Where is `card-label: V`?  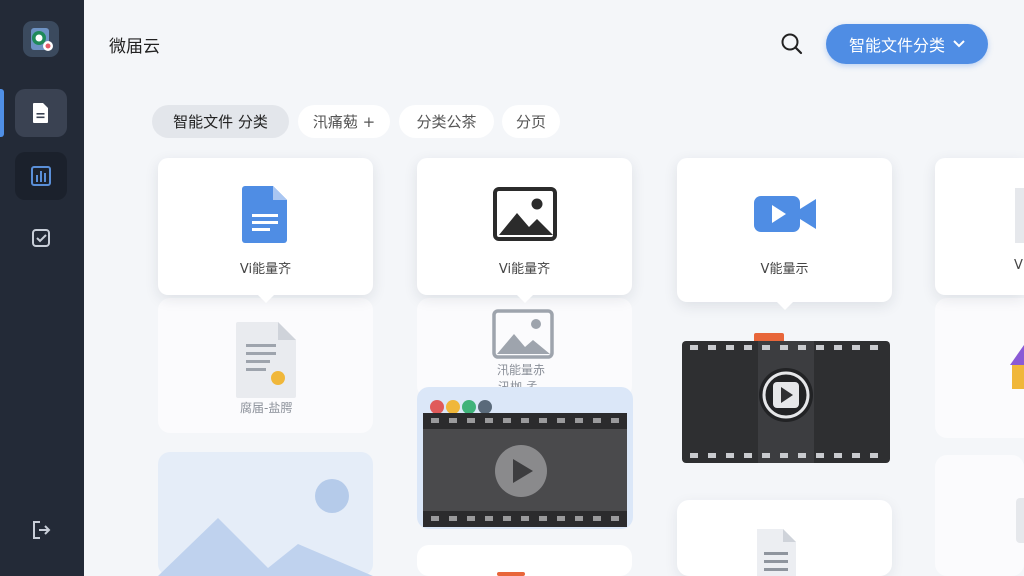 card-label: V is located at coordinates (1018, 265).